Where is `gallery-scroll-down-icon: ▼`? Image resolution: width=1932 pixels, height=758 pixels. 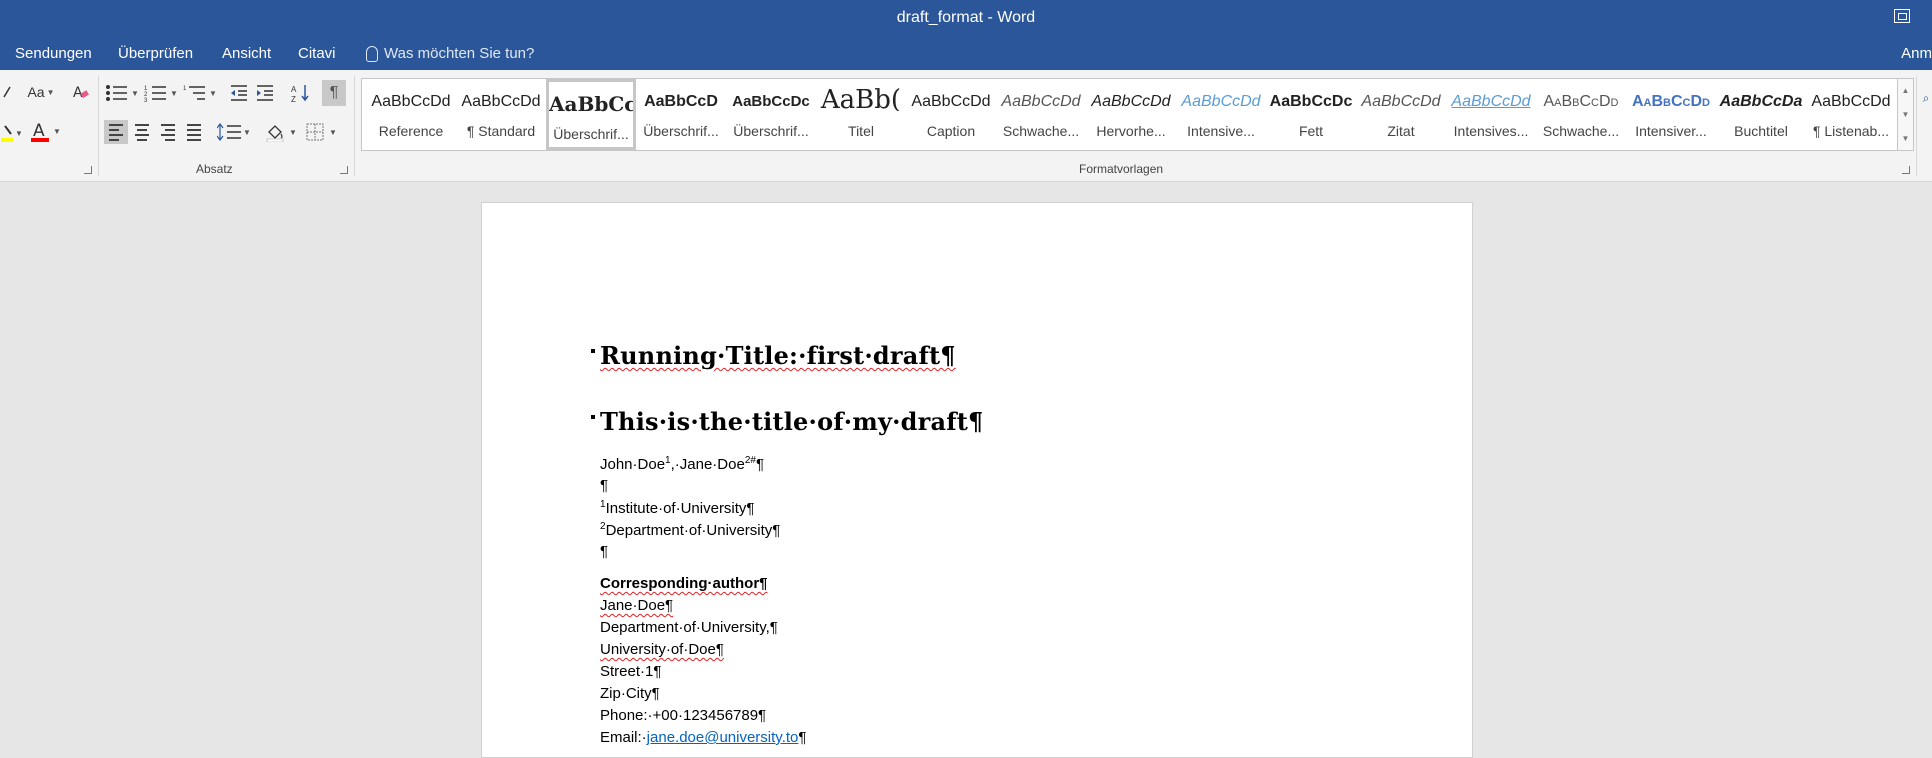
gallery-scroll-down-icon: ▼ is located at coordinates (1905, 115).